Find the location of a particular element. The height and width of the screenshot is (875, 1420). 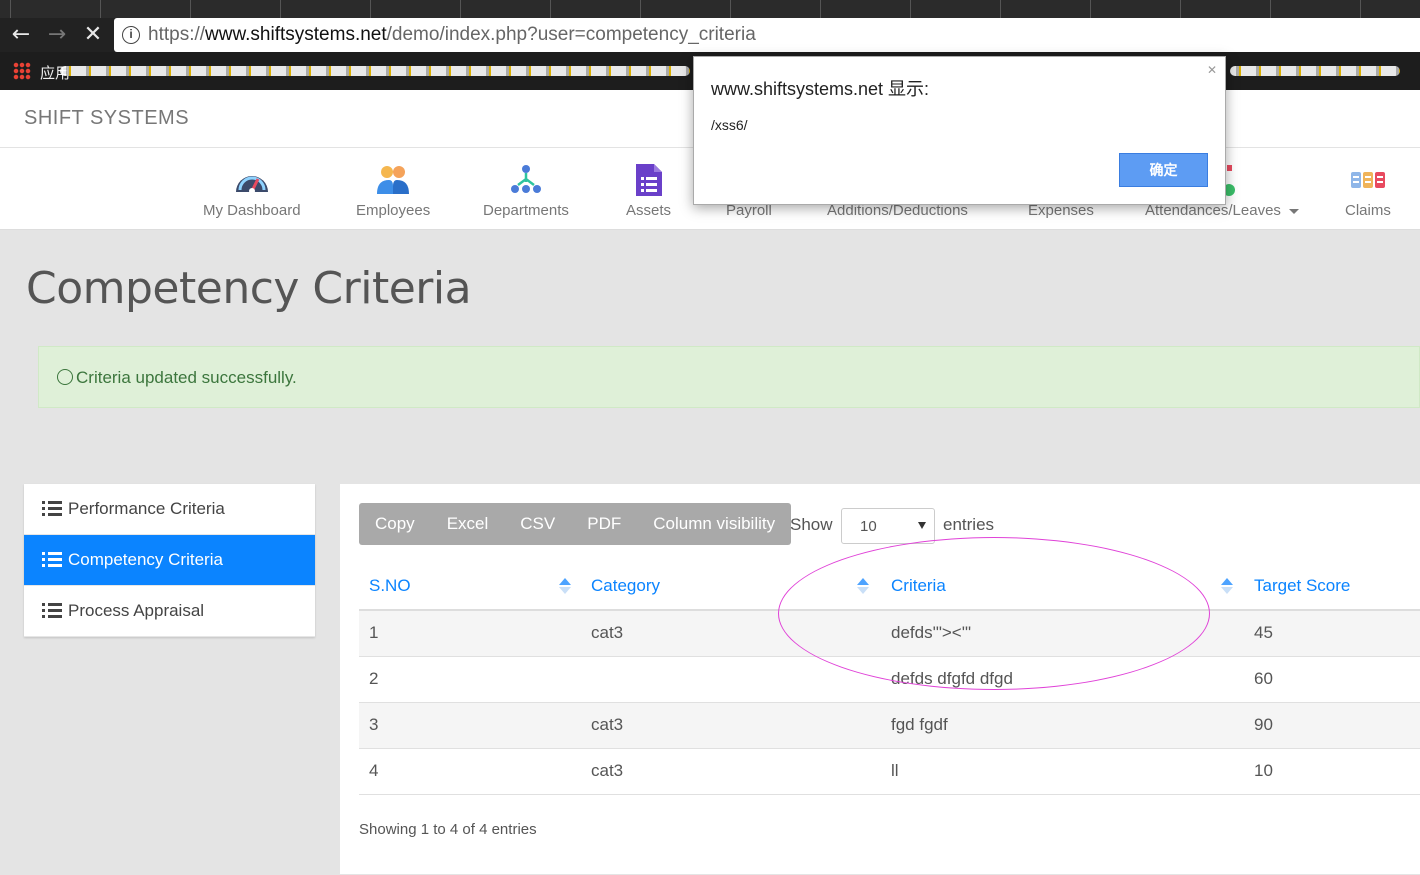

site-info-icon: i is located at coordinates (131, 35).